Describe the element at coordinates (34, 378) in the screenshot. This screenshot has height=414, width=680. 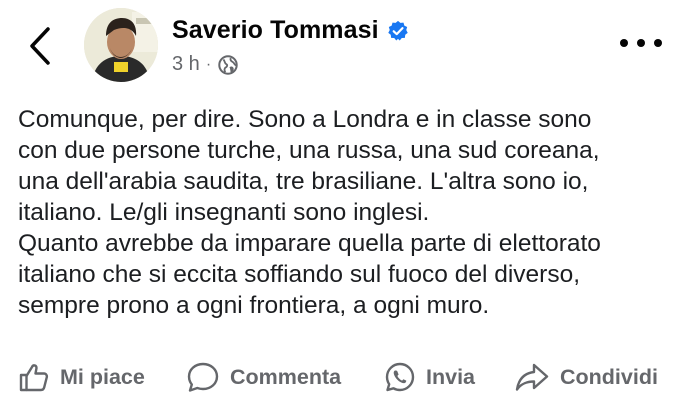
I see `thumbs-up-icon` at that location.